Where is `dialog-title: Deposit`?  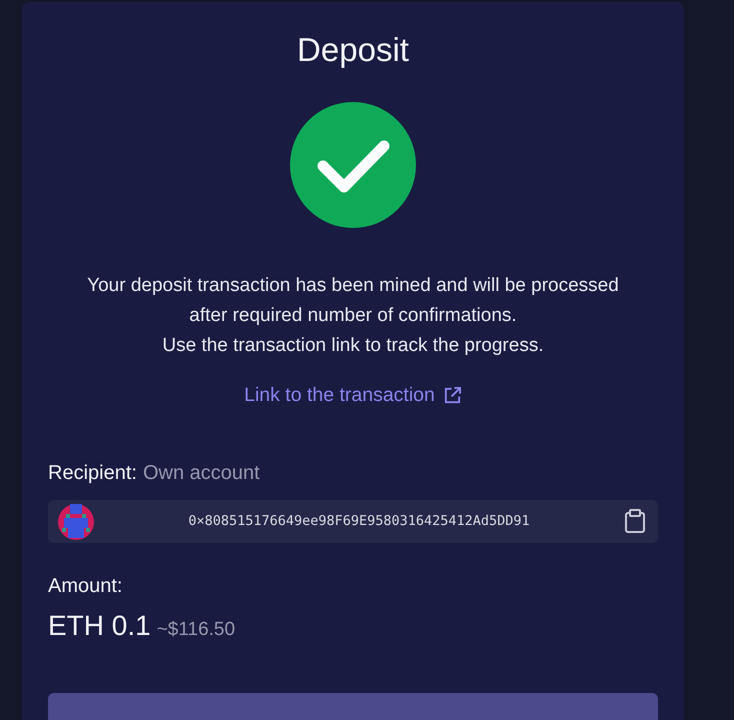 dialog-title: Deposit is located at coordinates (353, 50).